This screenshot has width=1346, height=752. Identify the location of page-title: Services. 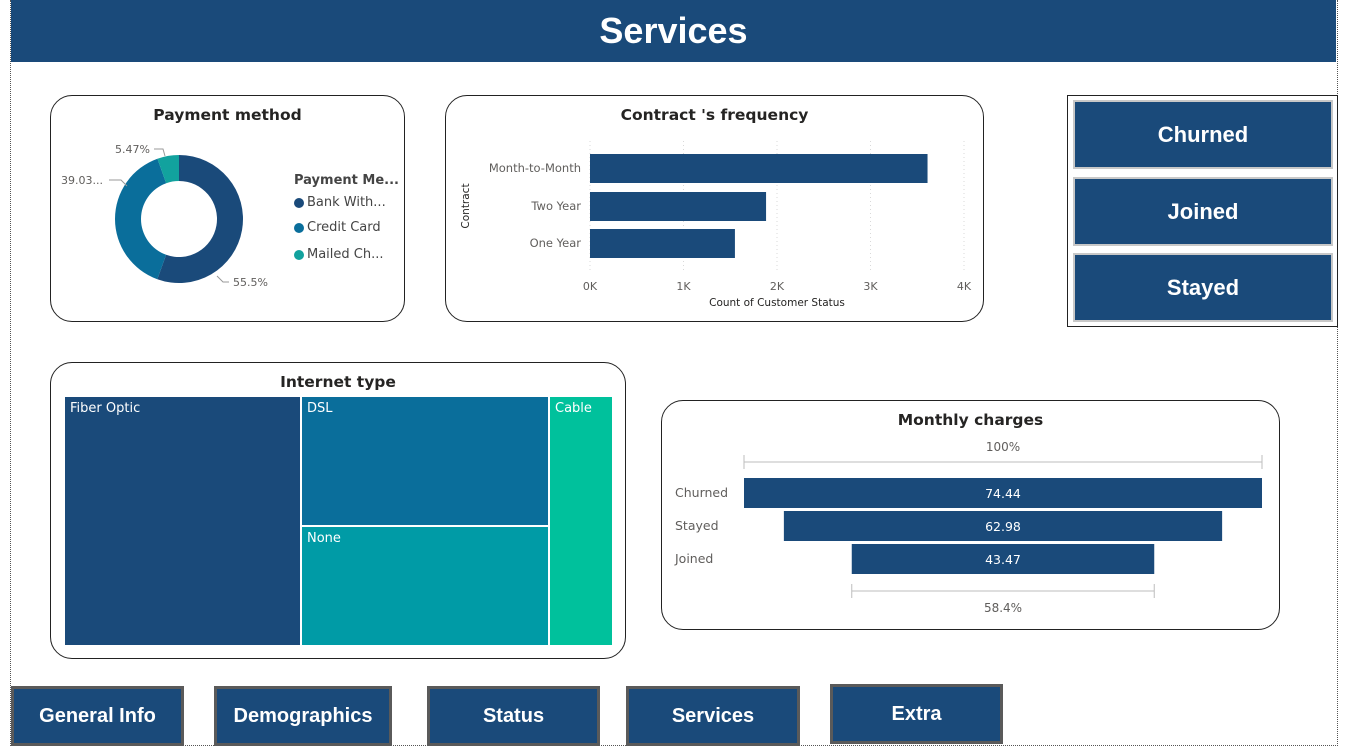
(673, 31).